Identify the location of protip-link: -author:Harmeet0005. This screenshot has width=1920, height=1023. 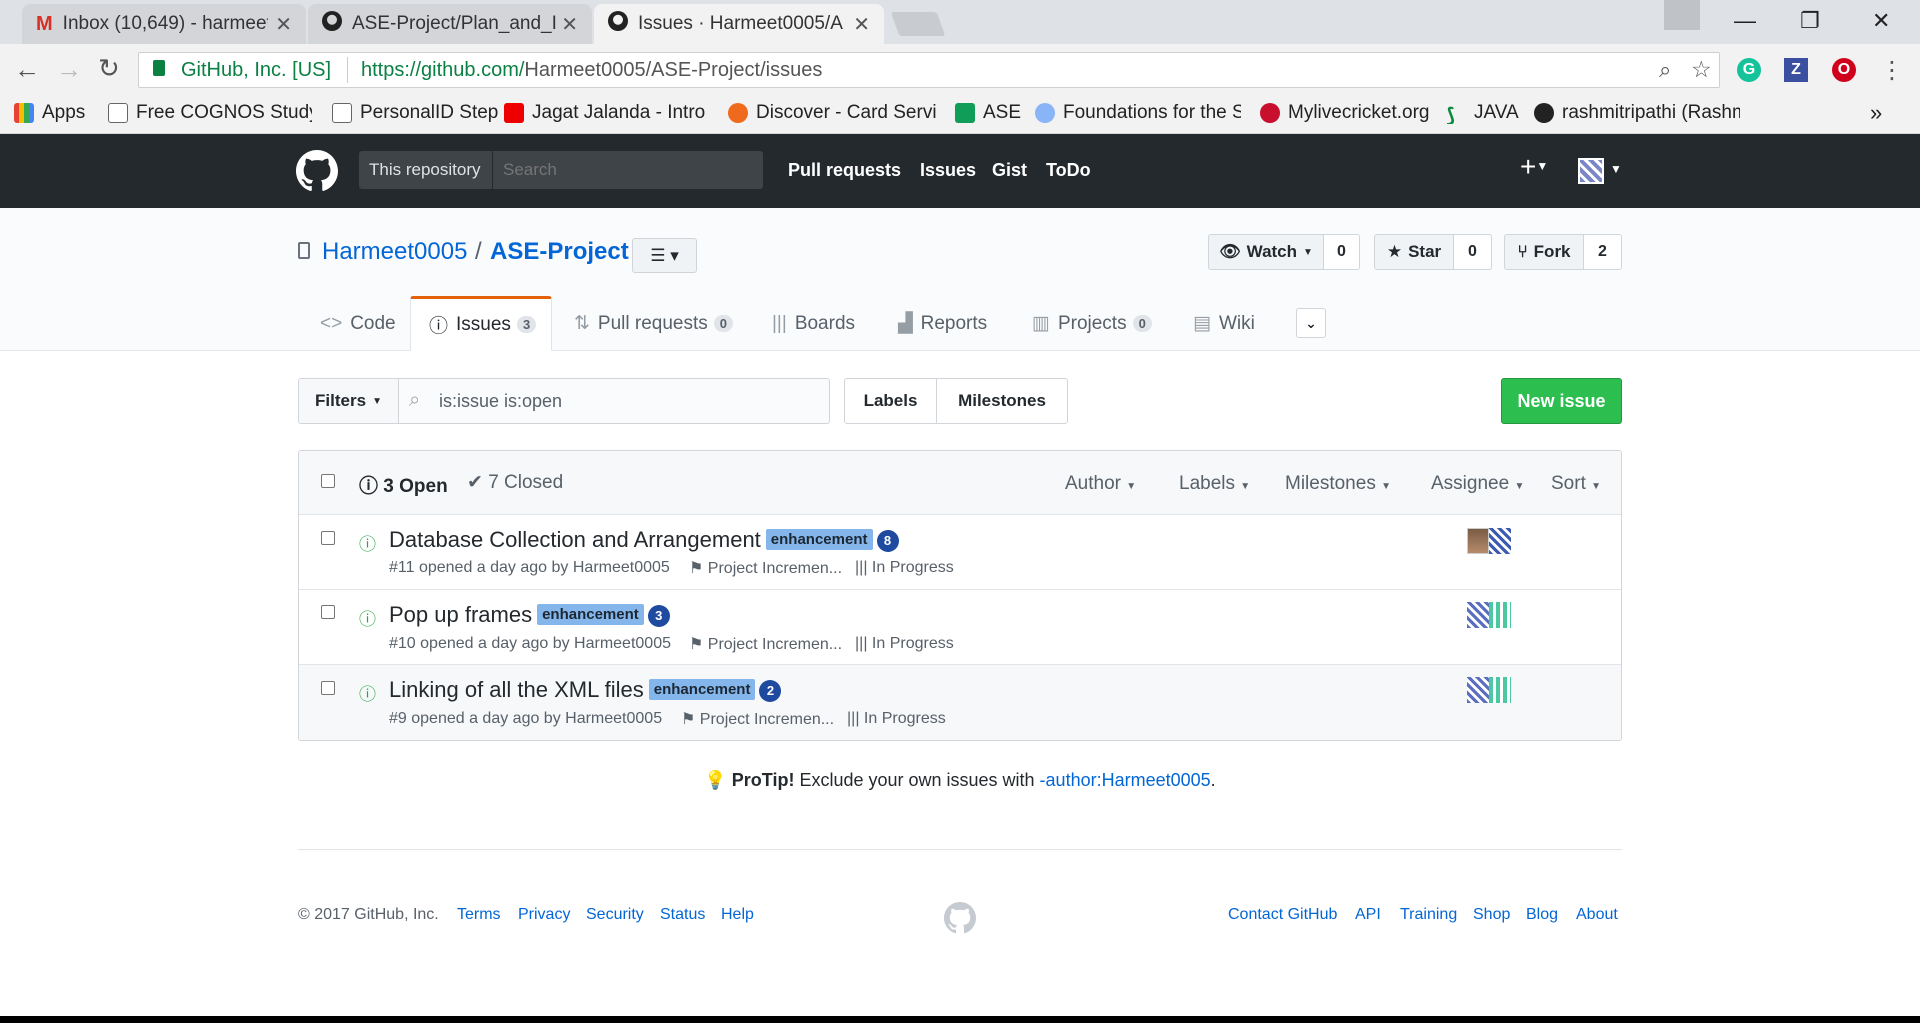
(1125, 780).